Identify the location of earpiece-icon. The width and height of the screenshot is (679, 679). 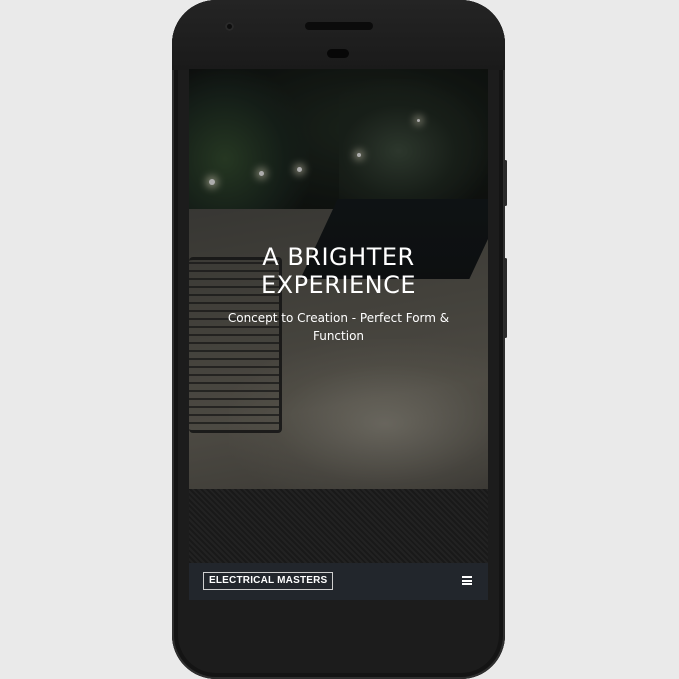
(338, 53).